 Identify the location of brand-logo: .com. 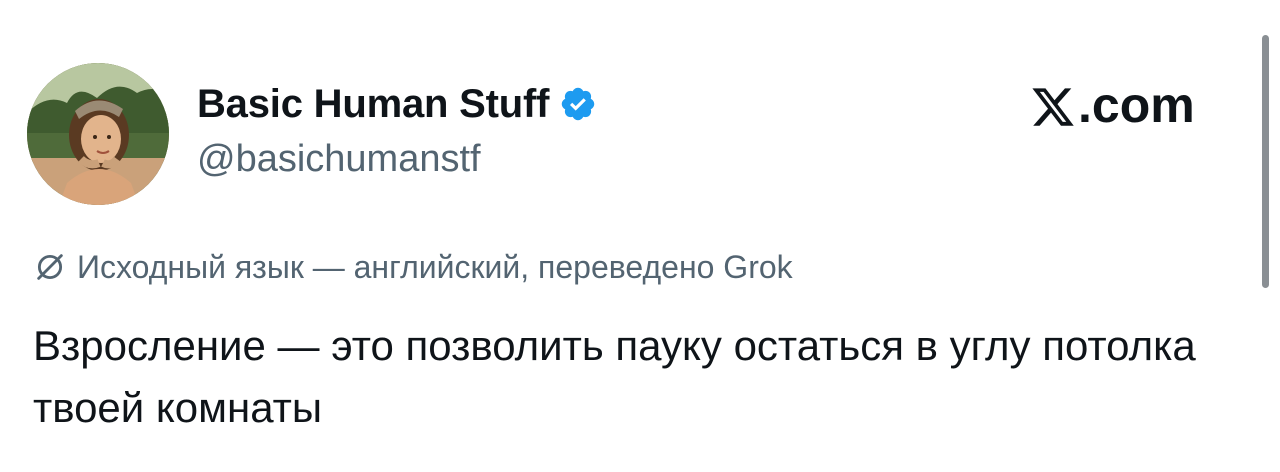
(1112, 105).